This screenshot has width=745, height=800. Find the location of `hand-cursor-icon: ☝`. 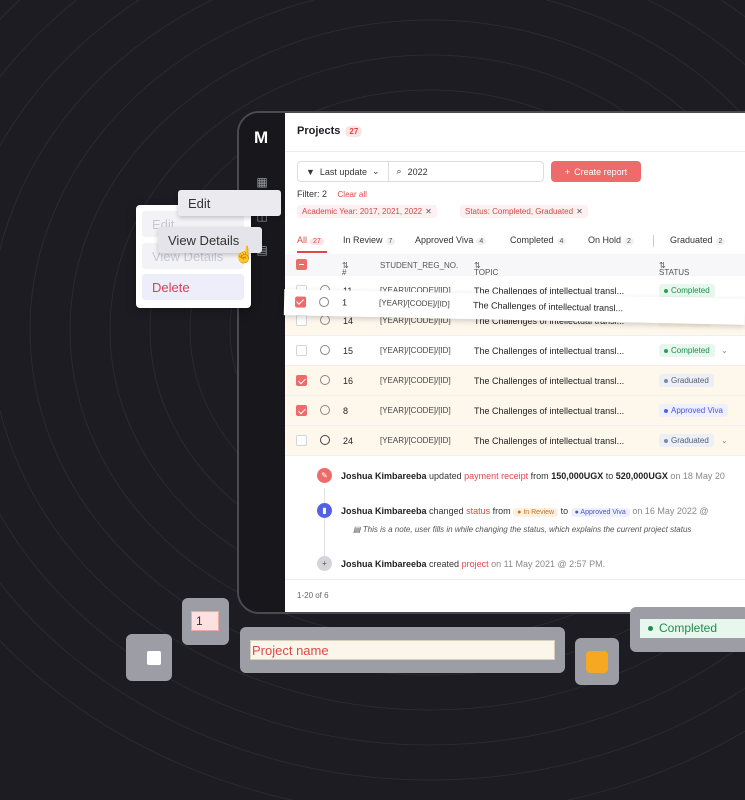

hand-cursor-icon: ☝ is located at coordinates (244, 255).